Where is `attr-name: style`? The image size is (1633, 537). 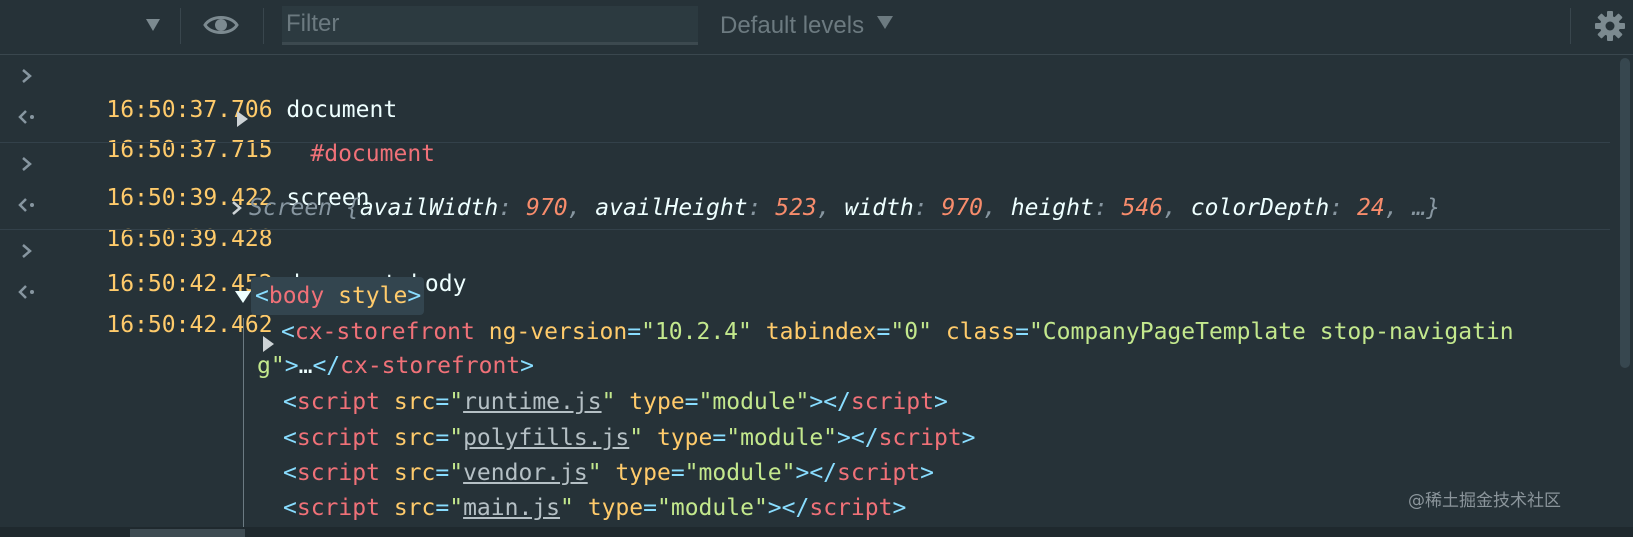 attr-name: style is located at coordinates (373, 296).